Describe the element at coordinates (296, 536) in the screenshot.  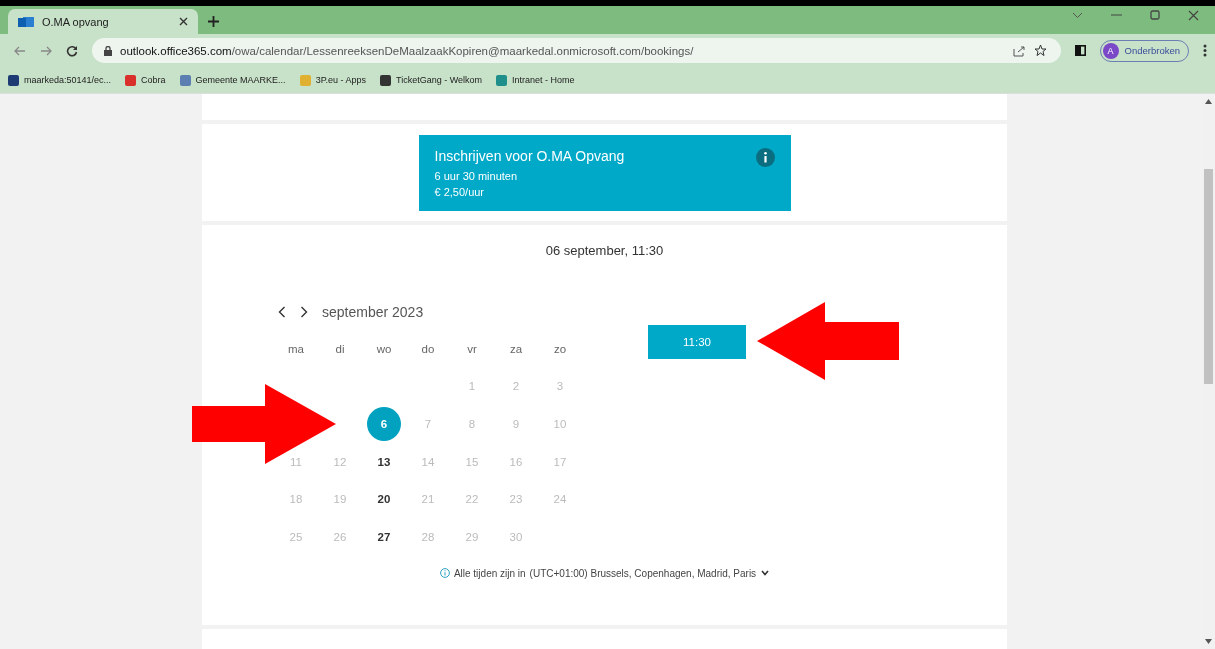
I see `calendar-day: 25` at that location.